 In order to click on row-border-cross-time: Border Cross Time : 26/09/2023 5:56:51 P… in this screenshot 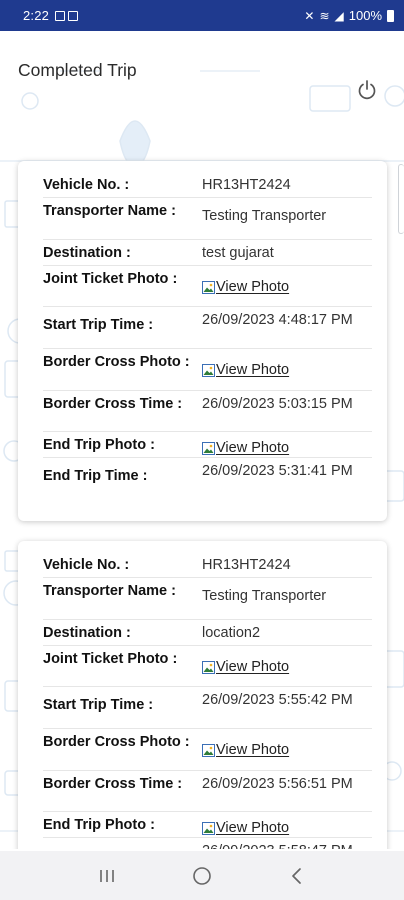, I will do `click(207, 791)`.